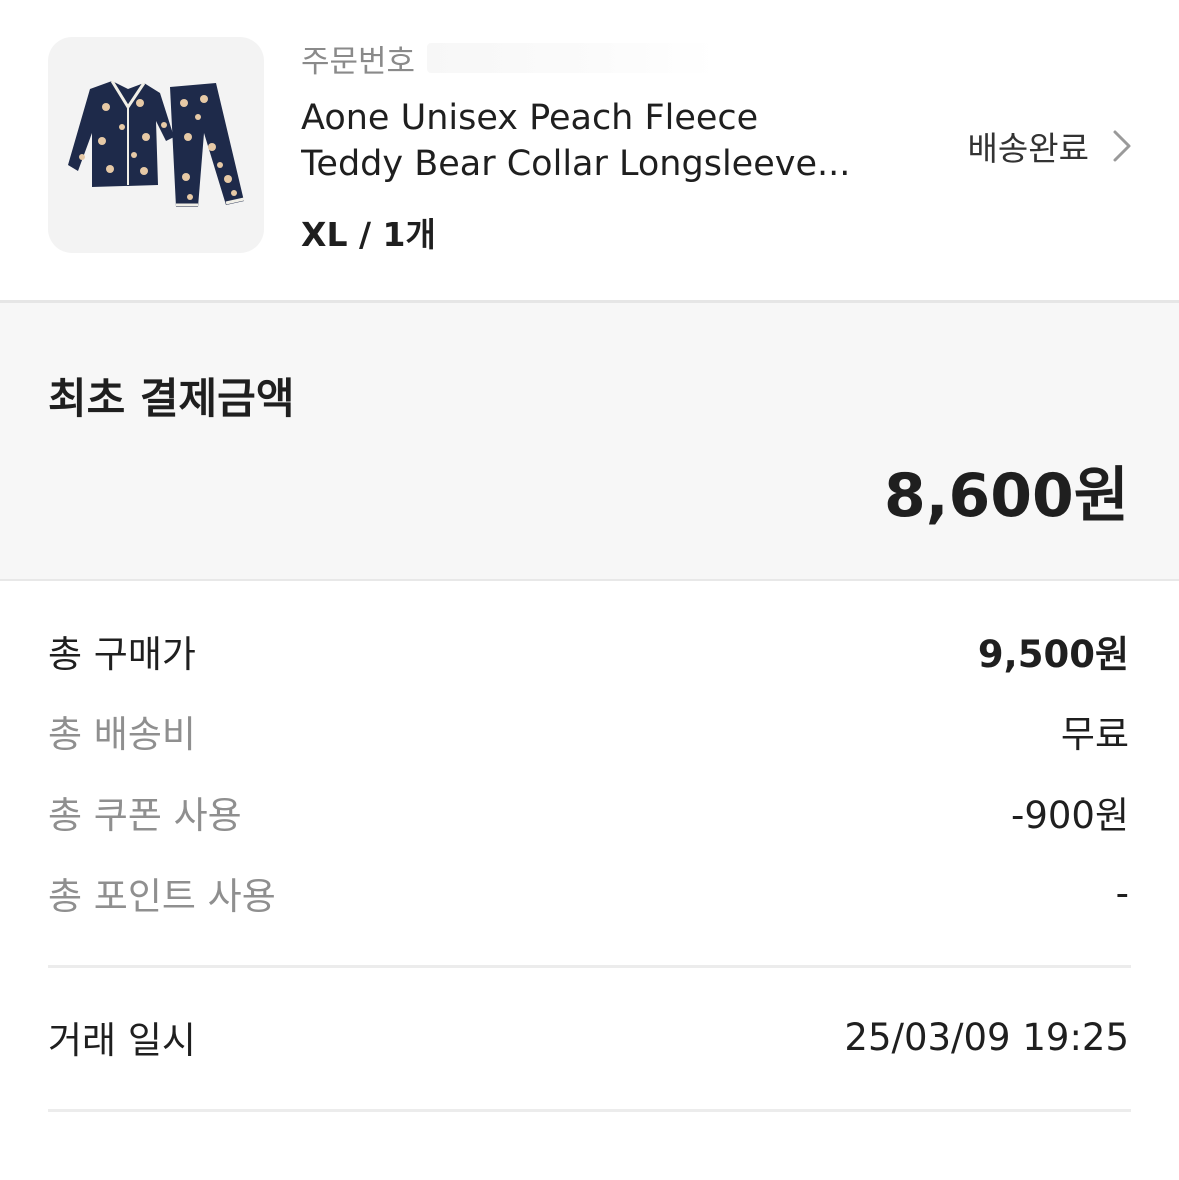  Describe the element at coordinates (122, 1040) in the screenshot. I see `transaction-date-label: 거래 일시` at that location.